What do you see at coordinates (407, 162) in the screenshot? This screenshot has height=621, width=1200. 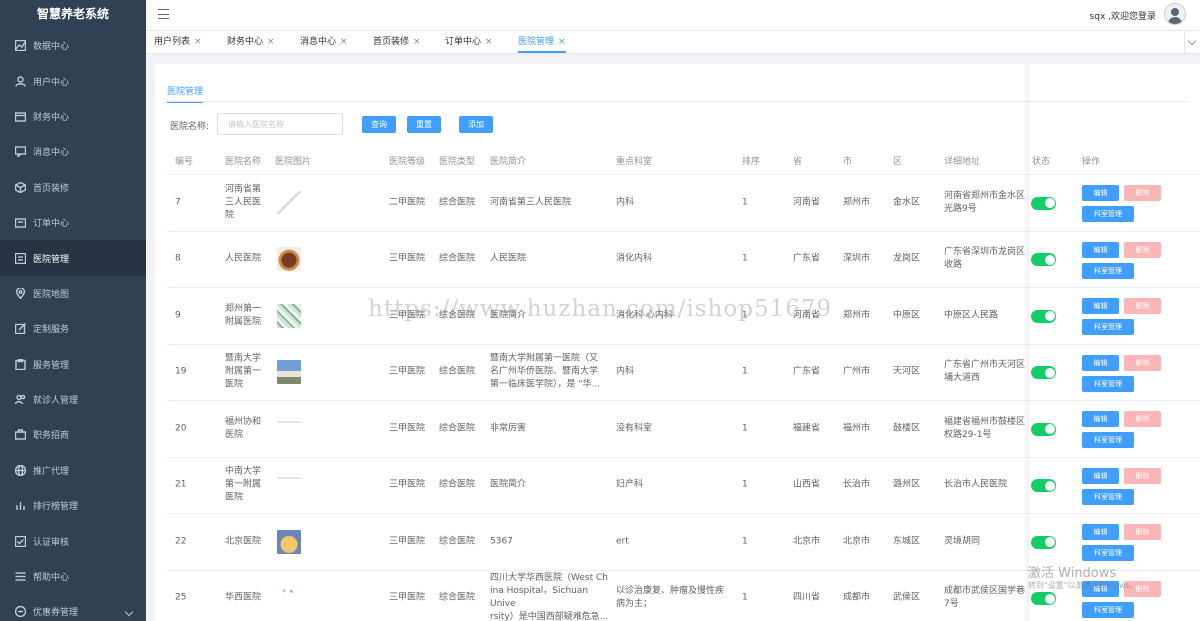 I see `column-header: 医院等级` at bounding box center [407, 162].